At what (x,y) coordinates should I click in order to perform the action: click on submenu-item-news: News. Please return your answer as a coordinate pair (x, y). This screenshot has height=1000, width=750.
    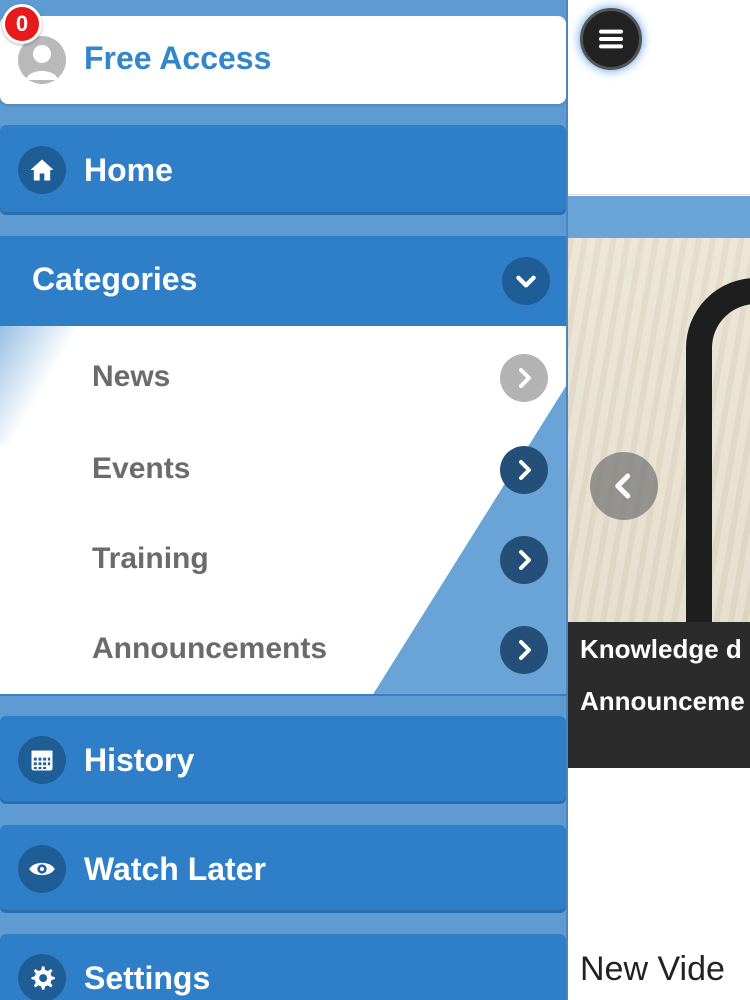
    Looking at the image, I should click on (283, 375).